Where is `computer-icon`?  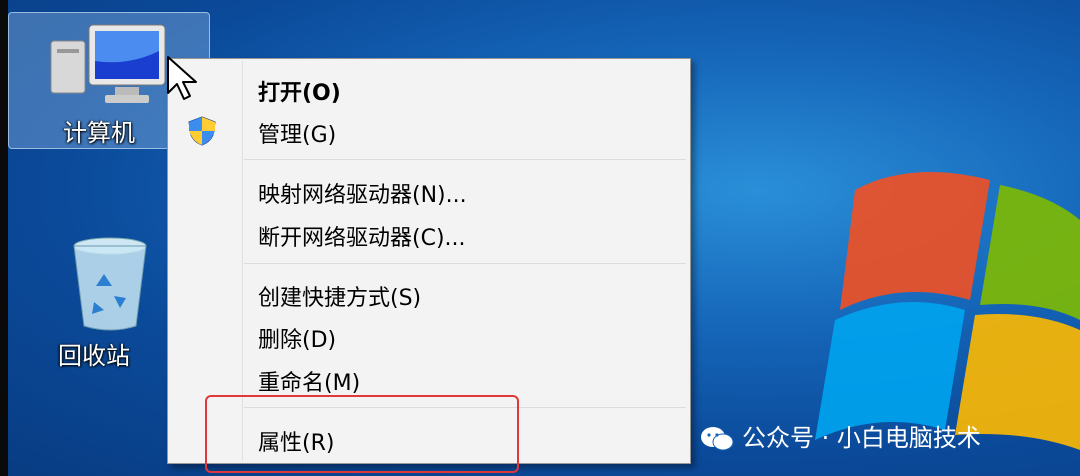
computer-icon is located at coordinates (108, 63).